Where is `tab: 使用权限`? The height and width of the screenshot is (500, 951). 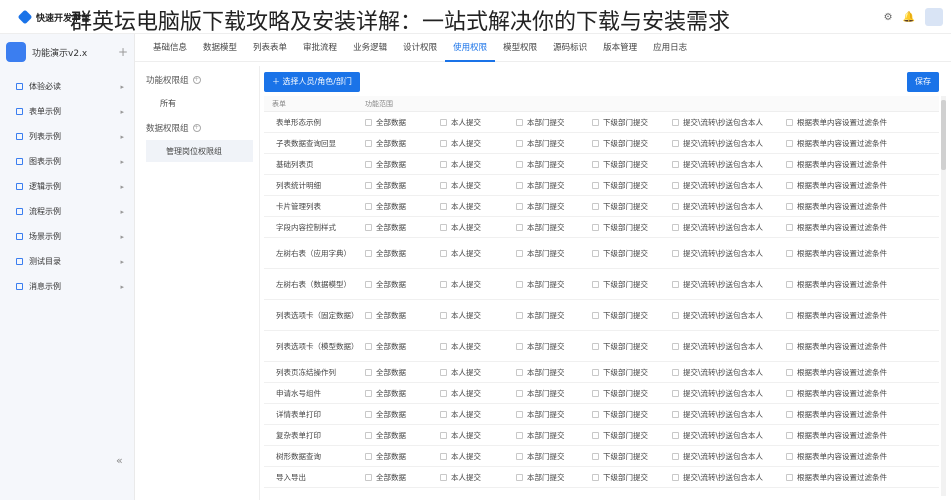
tab: 使用权限 is located at coordinates (470, 48).